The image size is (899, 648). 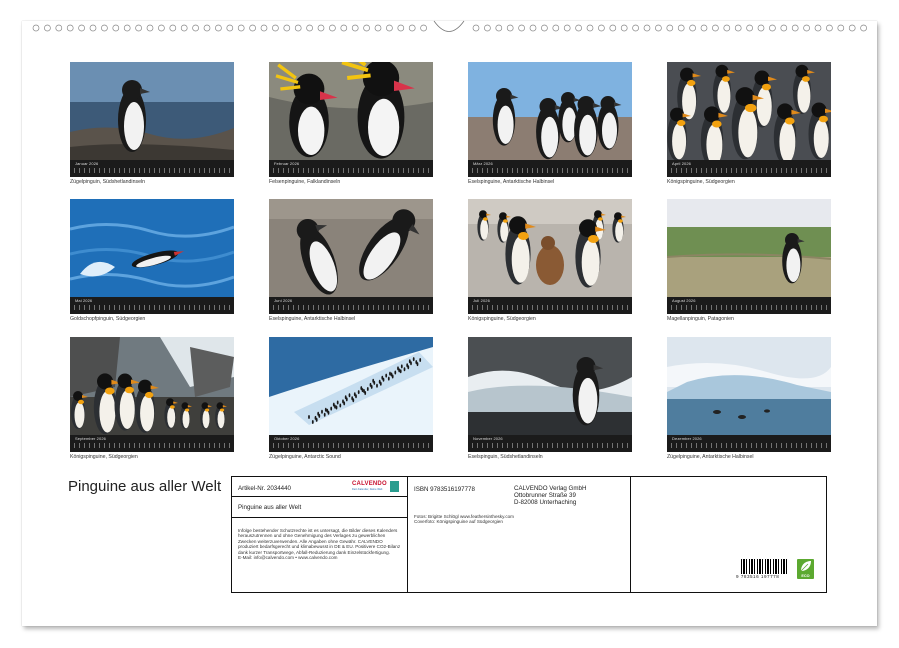 What do you see at coordinates (264, 488) in the screenshot?
I see `article-number: Artikel-Nr. 2034440` at bounding box center [264, 488].